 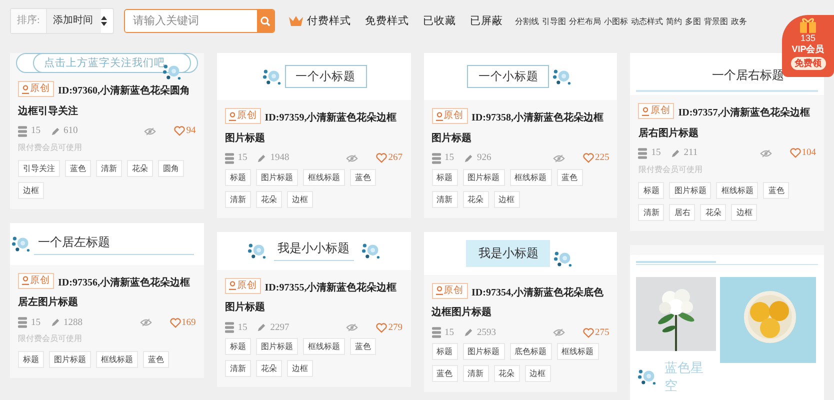 What do you see at coordinates (313, 309) in the screenshot?
I see `template-card: 我是小小标题 原创 ID:97355,小清新蓝色花朵边框图片标题 15 2297 279 标题 图片标题 框线标题 蓝色 清新 花朵 边框` at bounding box center [313, 309].